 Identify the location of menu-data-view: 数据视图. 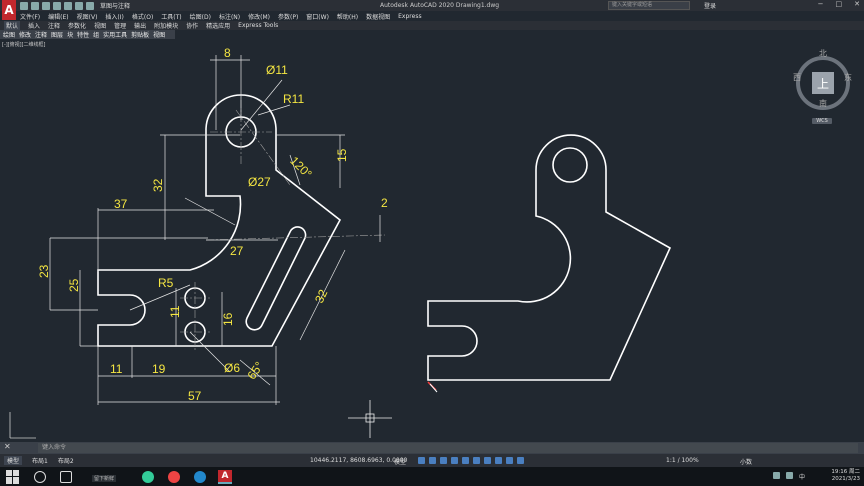
(378, 16).